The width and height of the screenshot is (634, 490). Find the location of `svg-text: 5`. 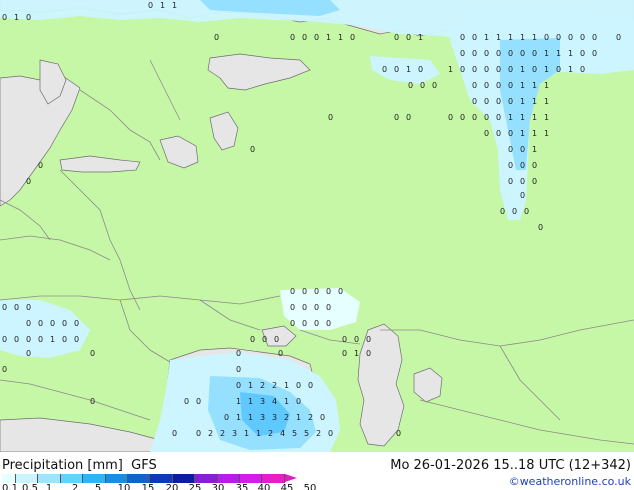

svg-text: 5 is located at coordinates (306, 433).